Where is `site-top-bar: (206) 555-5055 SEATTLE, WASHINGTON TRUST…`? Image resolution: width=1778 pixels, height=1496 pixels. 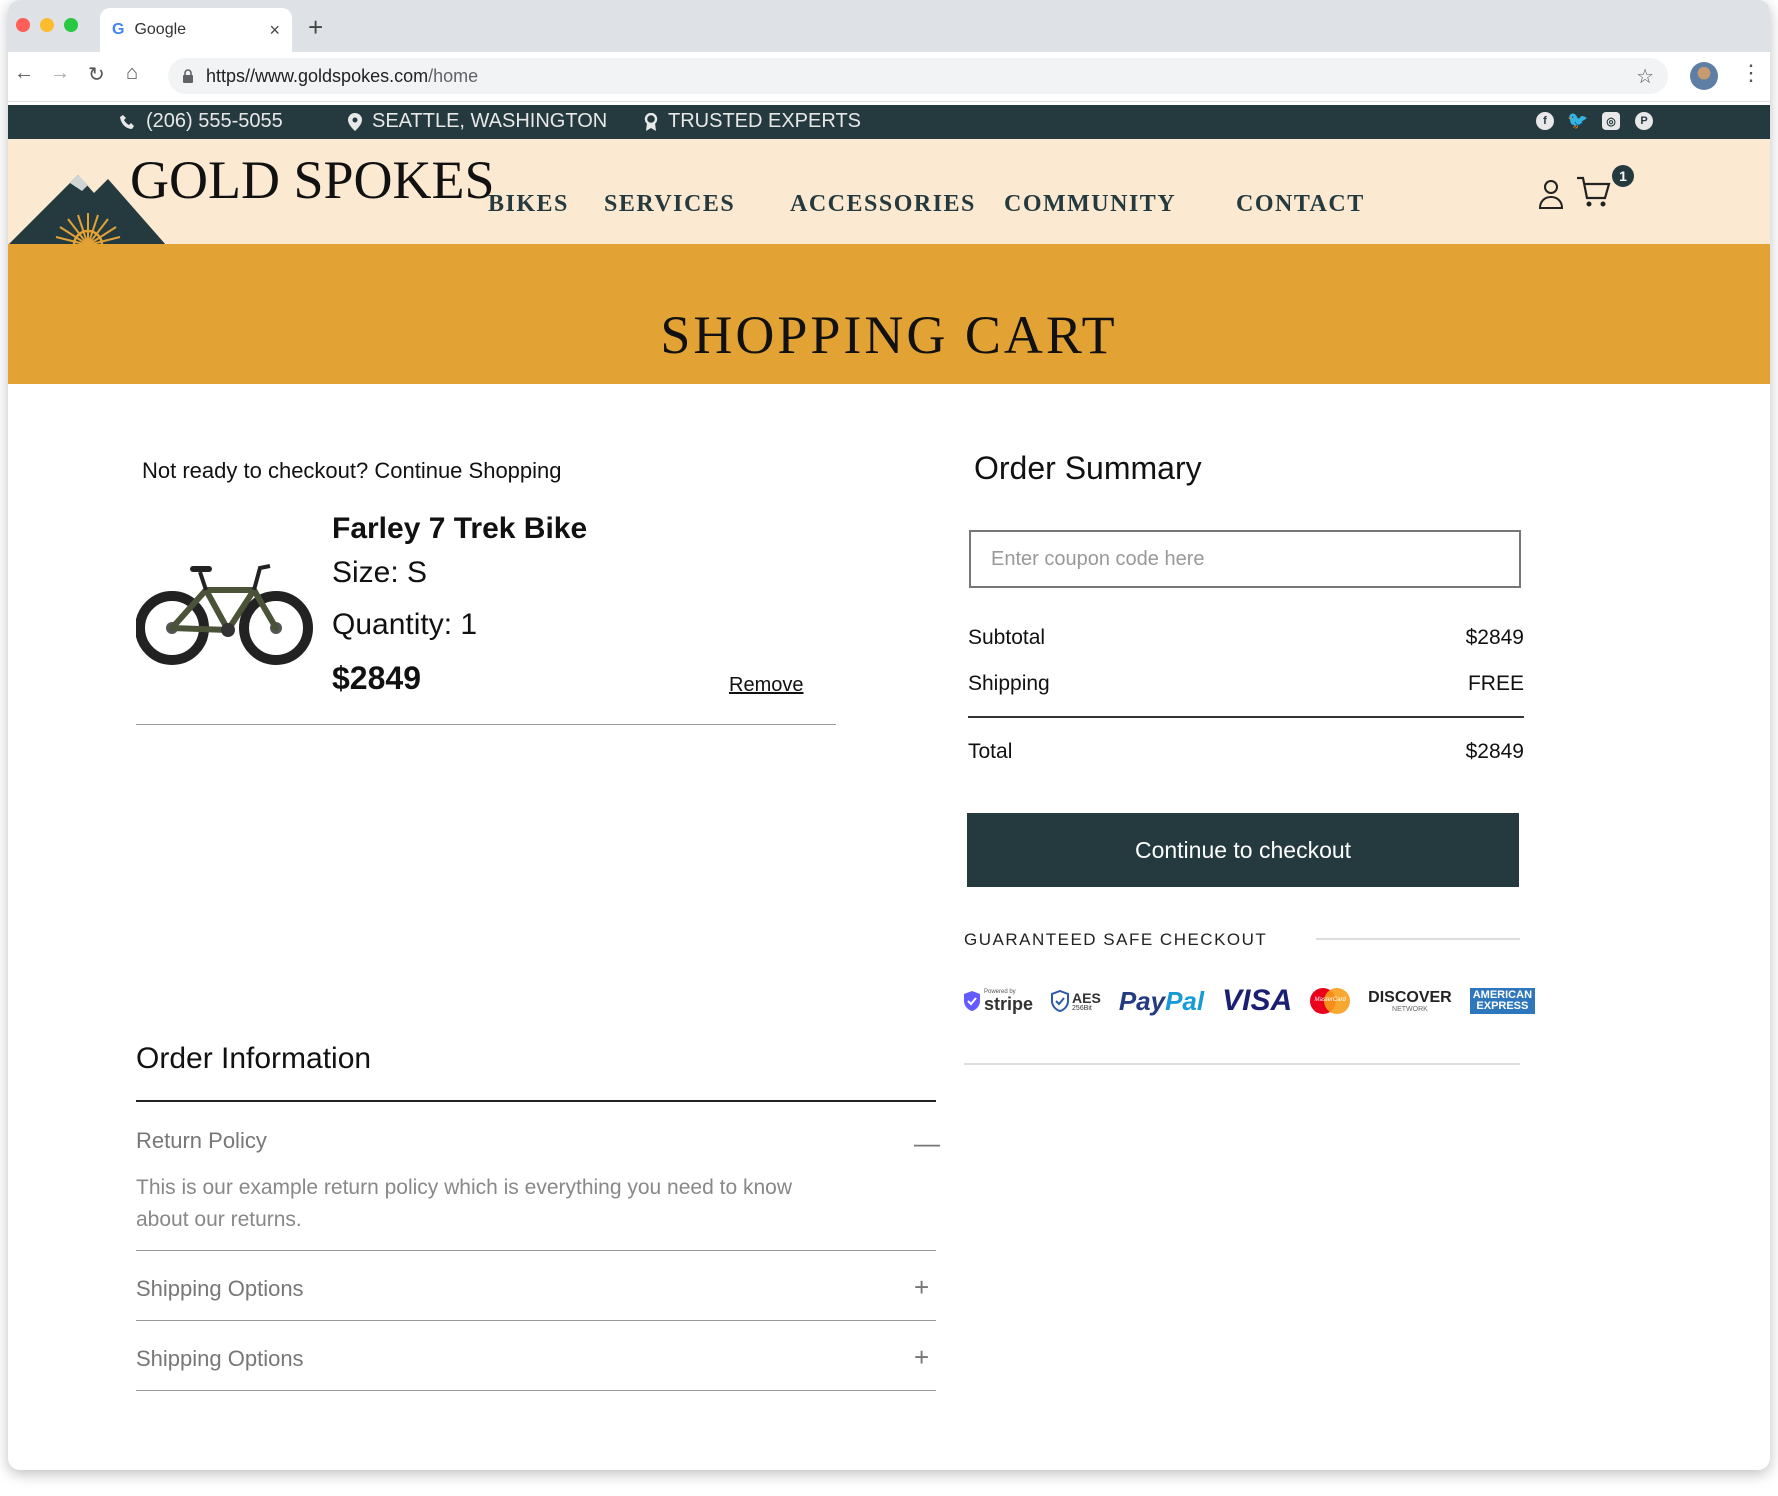
site-top-bar: (206) 555-5055 SEATTLE, WASHINGTON TRUST… is located at coordinates (889, 122).